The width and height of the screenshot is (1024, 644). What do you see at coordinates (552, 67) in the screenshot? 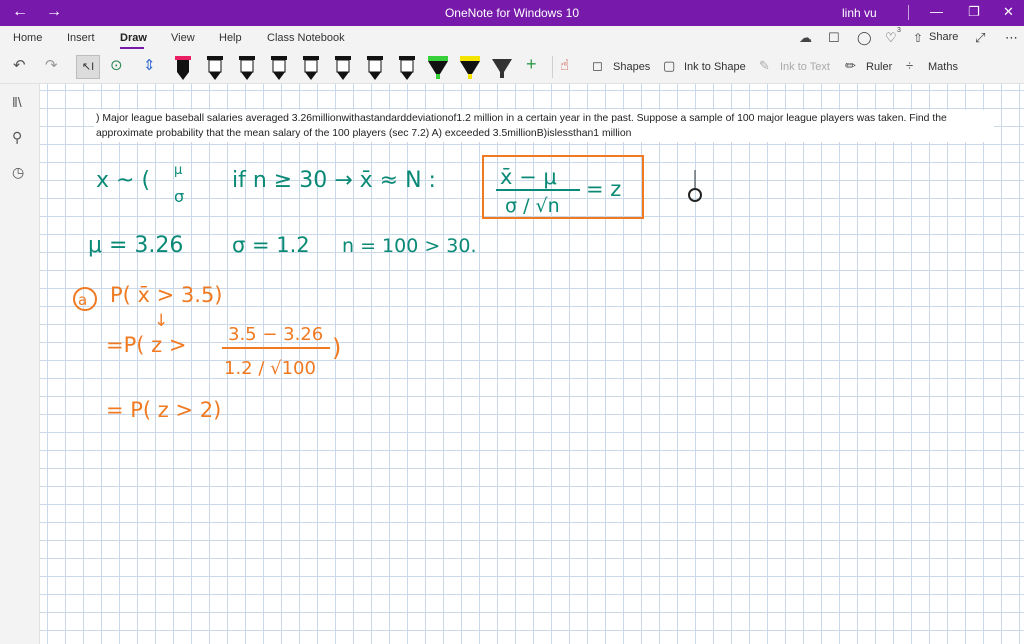
I see `toolbar-separator` at bounding box center [552, 67].